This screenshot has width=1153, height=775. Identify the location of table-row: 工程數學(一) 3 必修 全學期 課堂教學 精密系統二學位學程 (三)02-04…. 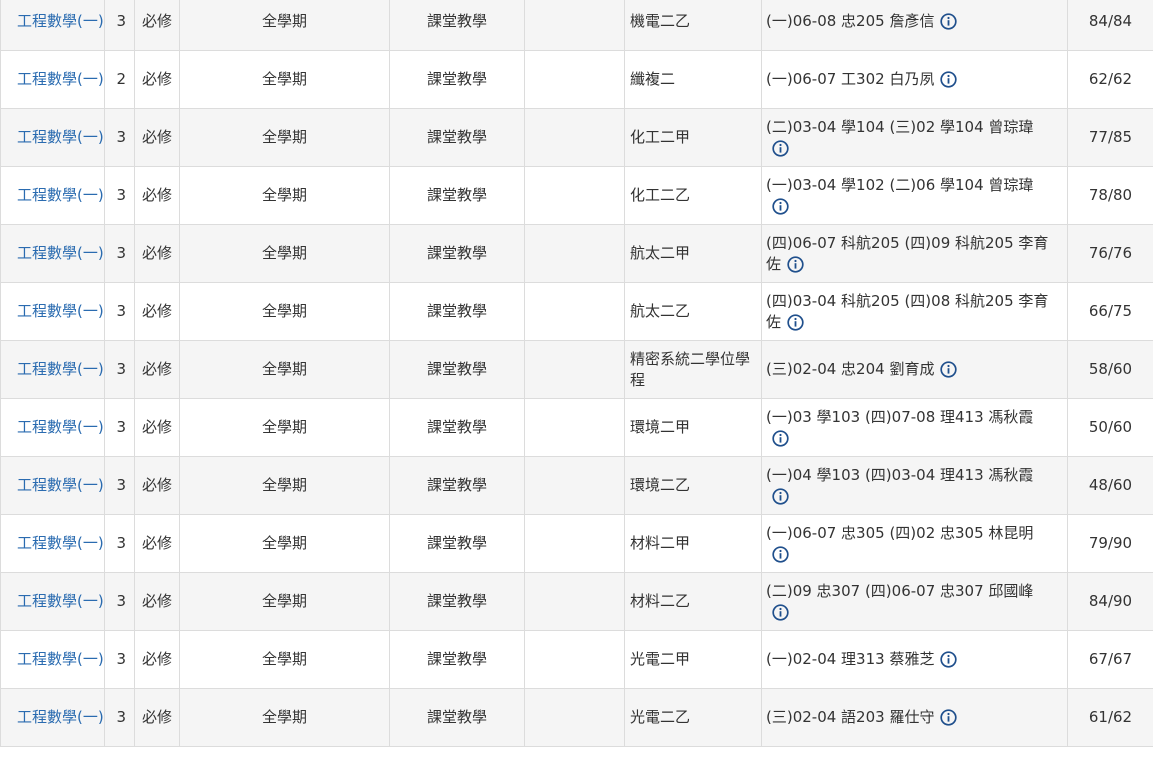
(576, 369).